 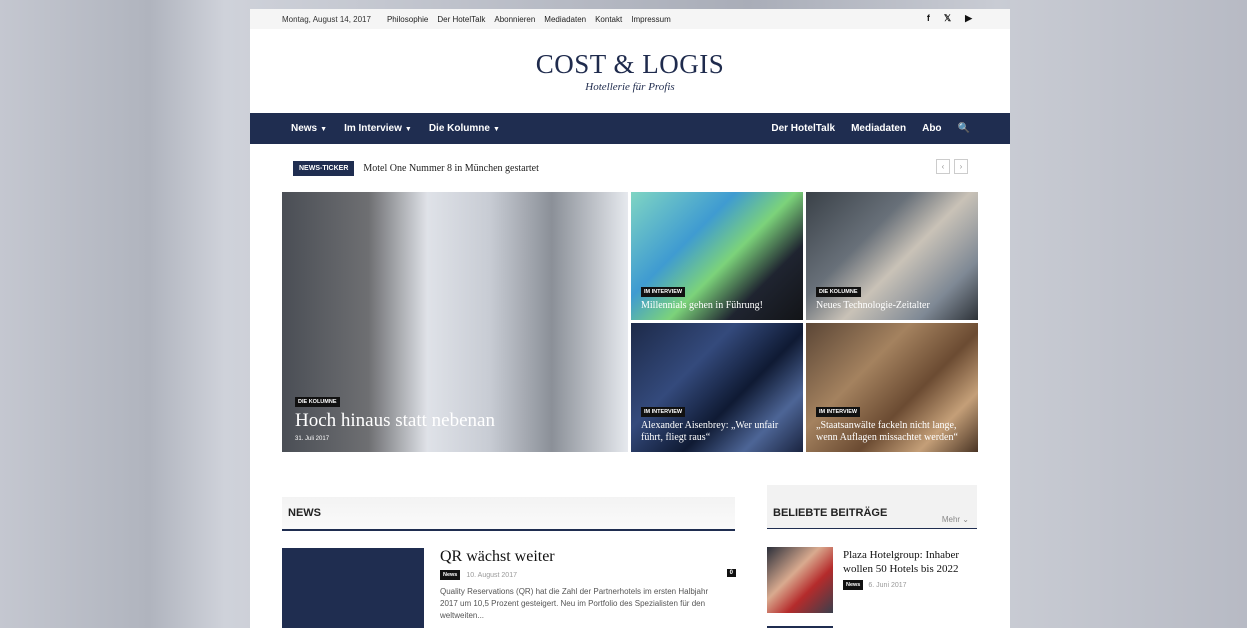 I want to click on nav-label: Die Kolumne, so click(x=459, y=128).